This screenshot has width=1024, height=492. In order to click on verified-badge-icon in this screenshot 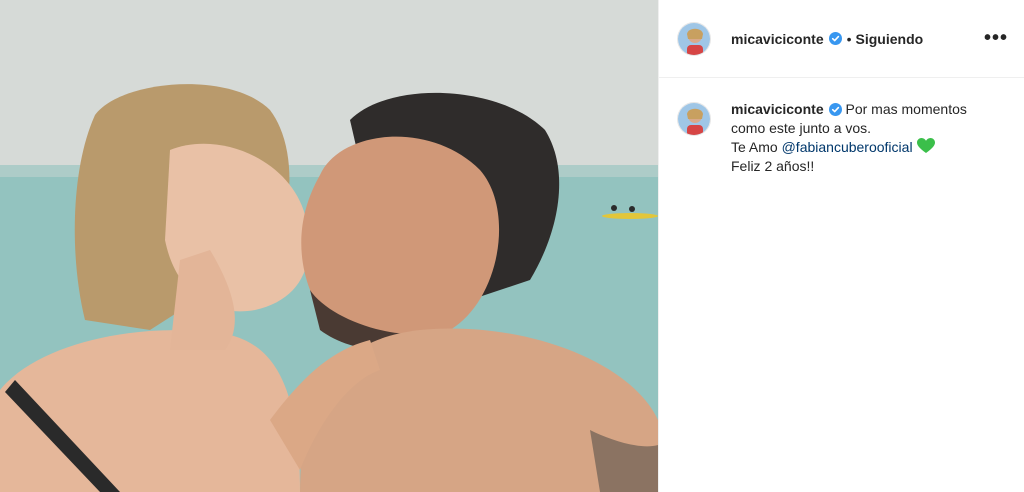, I will do `click(835, 38)`.